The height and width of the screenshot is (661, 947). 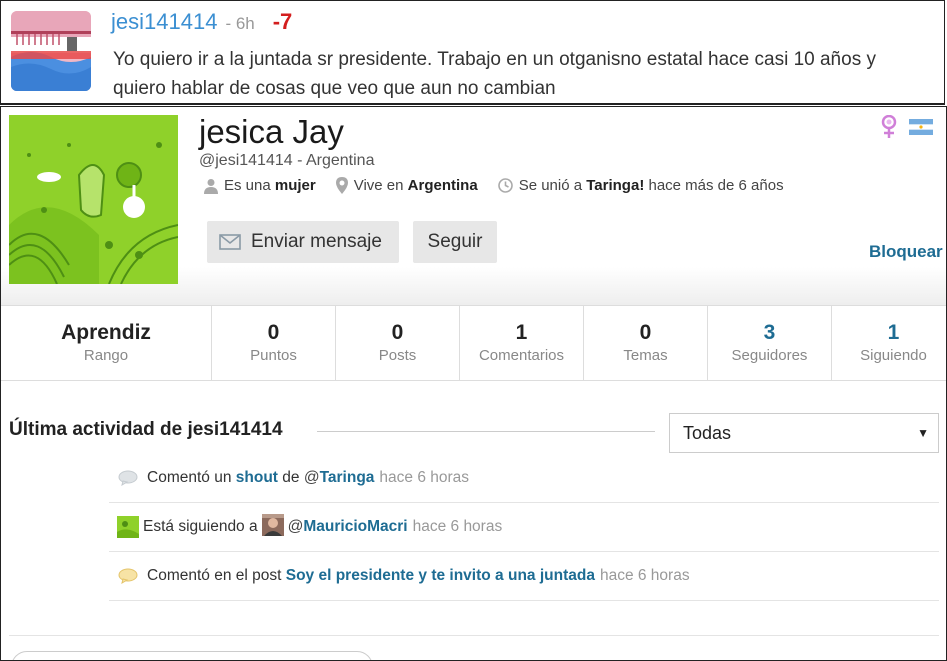 I want to click on stat-label: Comentarios, so click(x=521, y=355).